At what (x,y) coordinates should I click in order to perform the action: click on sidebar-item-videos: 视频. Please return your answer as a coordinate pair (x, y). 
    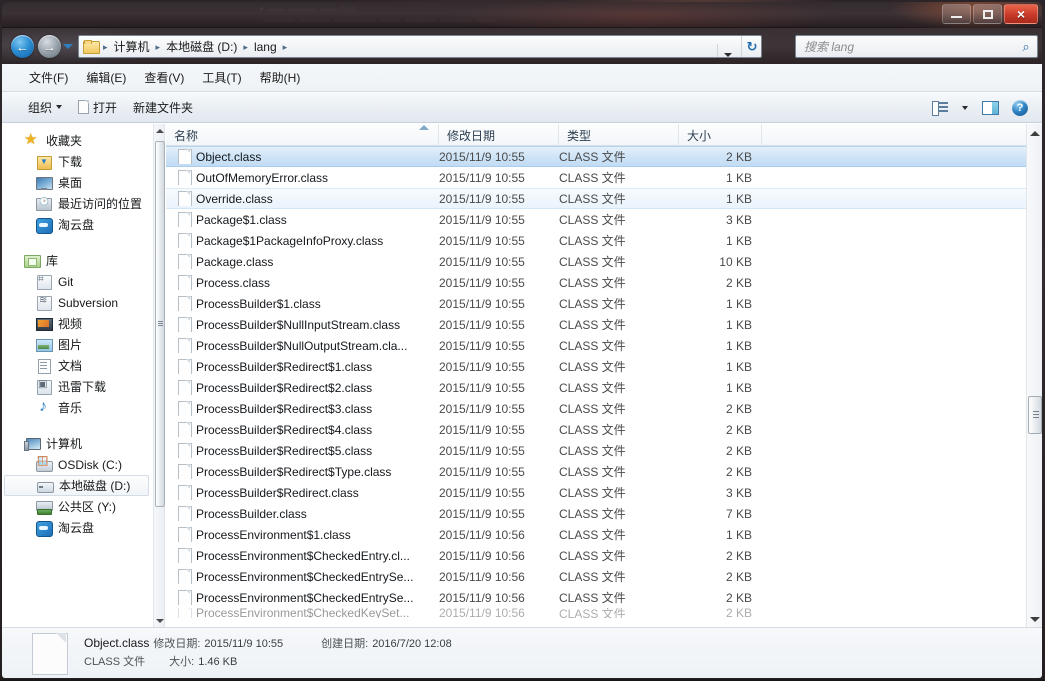
    Looking at the image, I should click on (77, 323).